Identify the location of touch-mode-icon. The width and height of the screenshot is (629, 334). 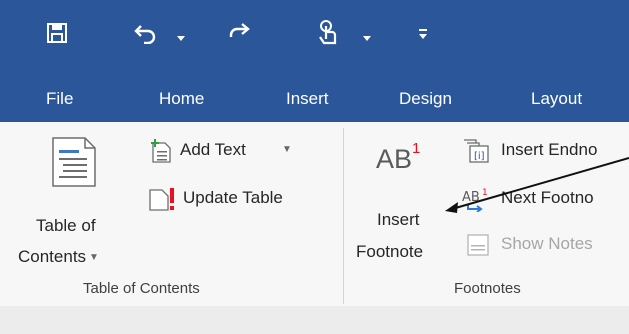
(329, 35).